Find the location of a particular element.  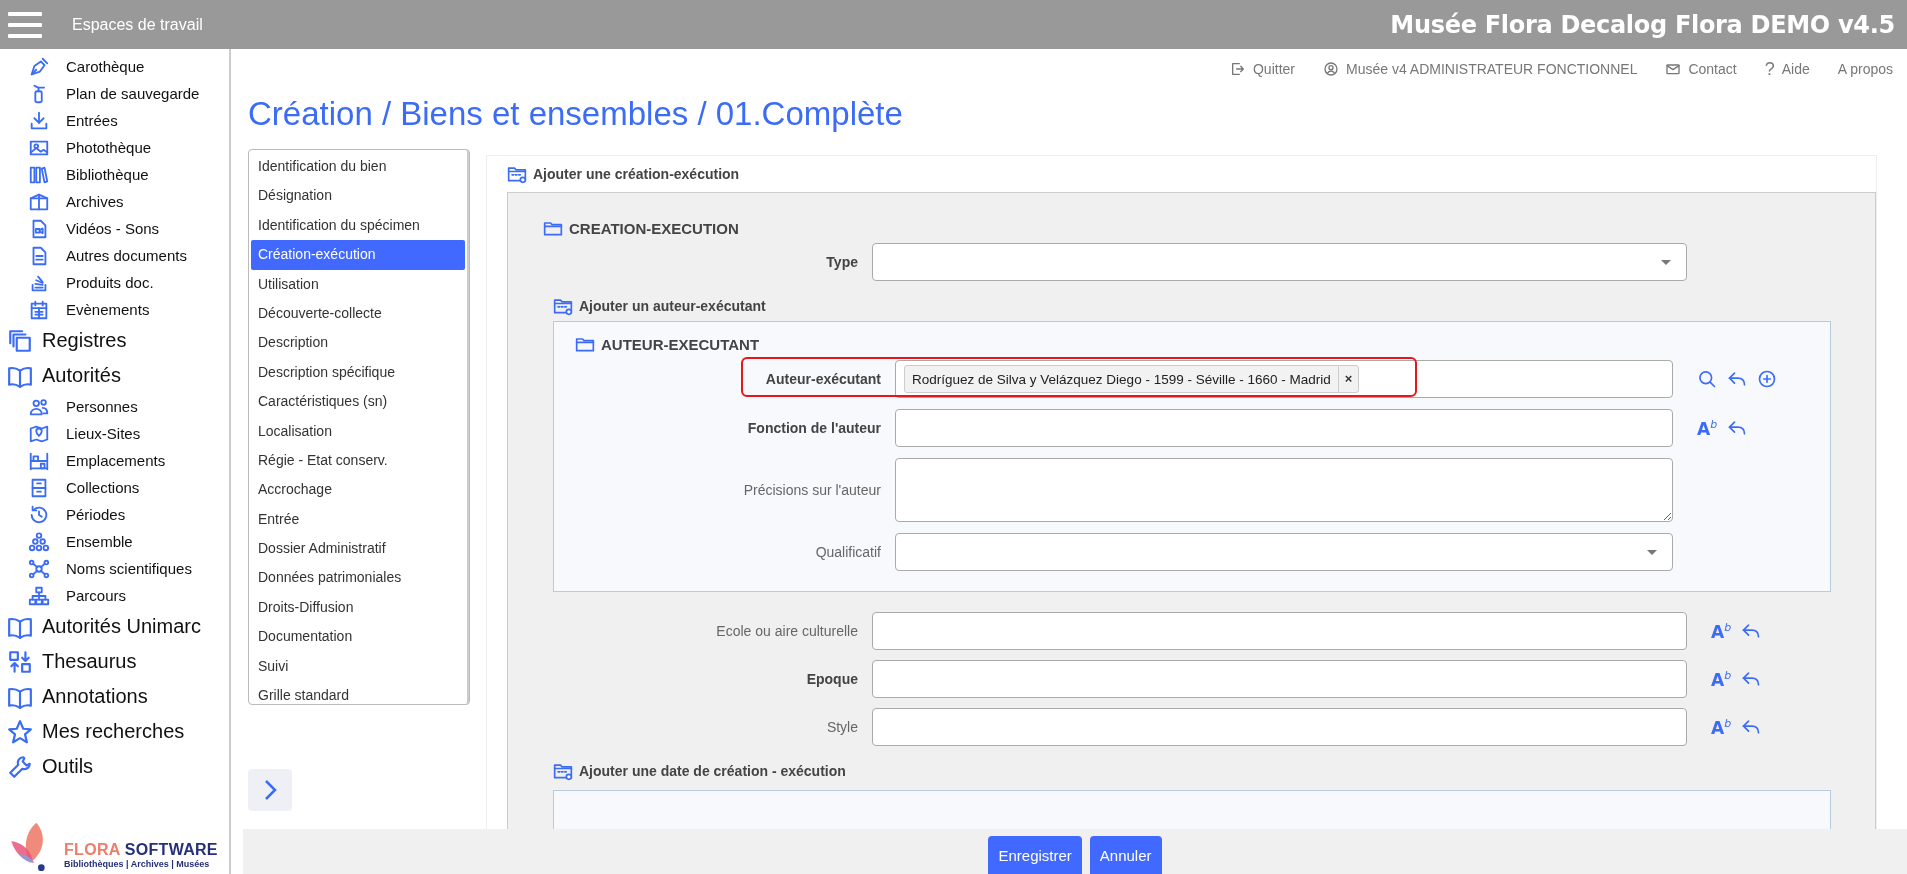

section-tab: Description spécifique is located at coordinates (358, 372).